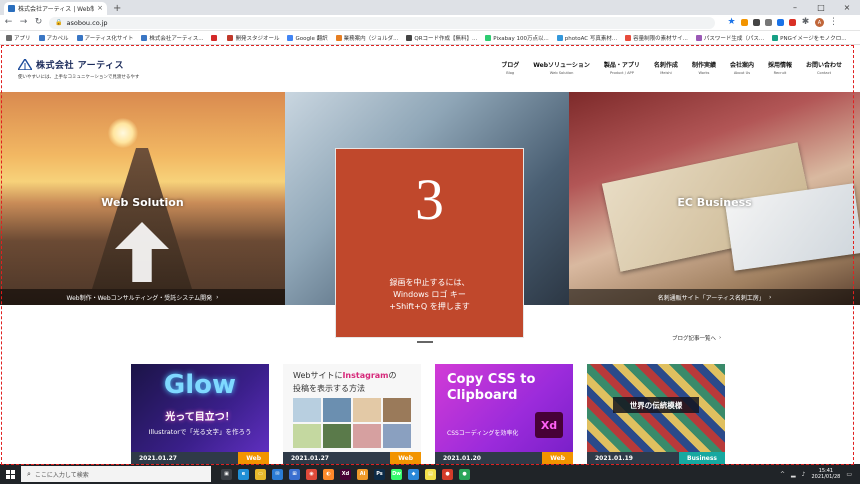 This screenshot has width=860, height=484. What do you see at coordinates (824, 67) in the screenshot?
I see `nav-item: お問い合わせ Contact` at bounding box center [824, 67].